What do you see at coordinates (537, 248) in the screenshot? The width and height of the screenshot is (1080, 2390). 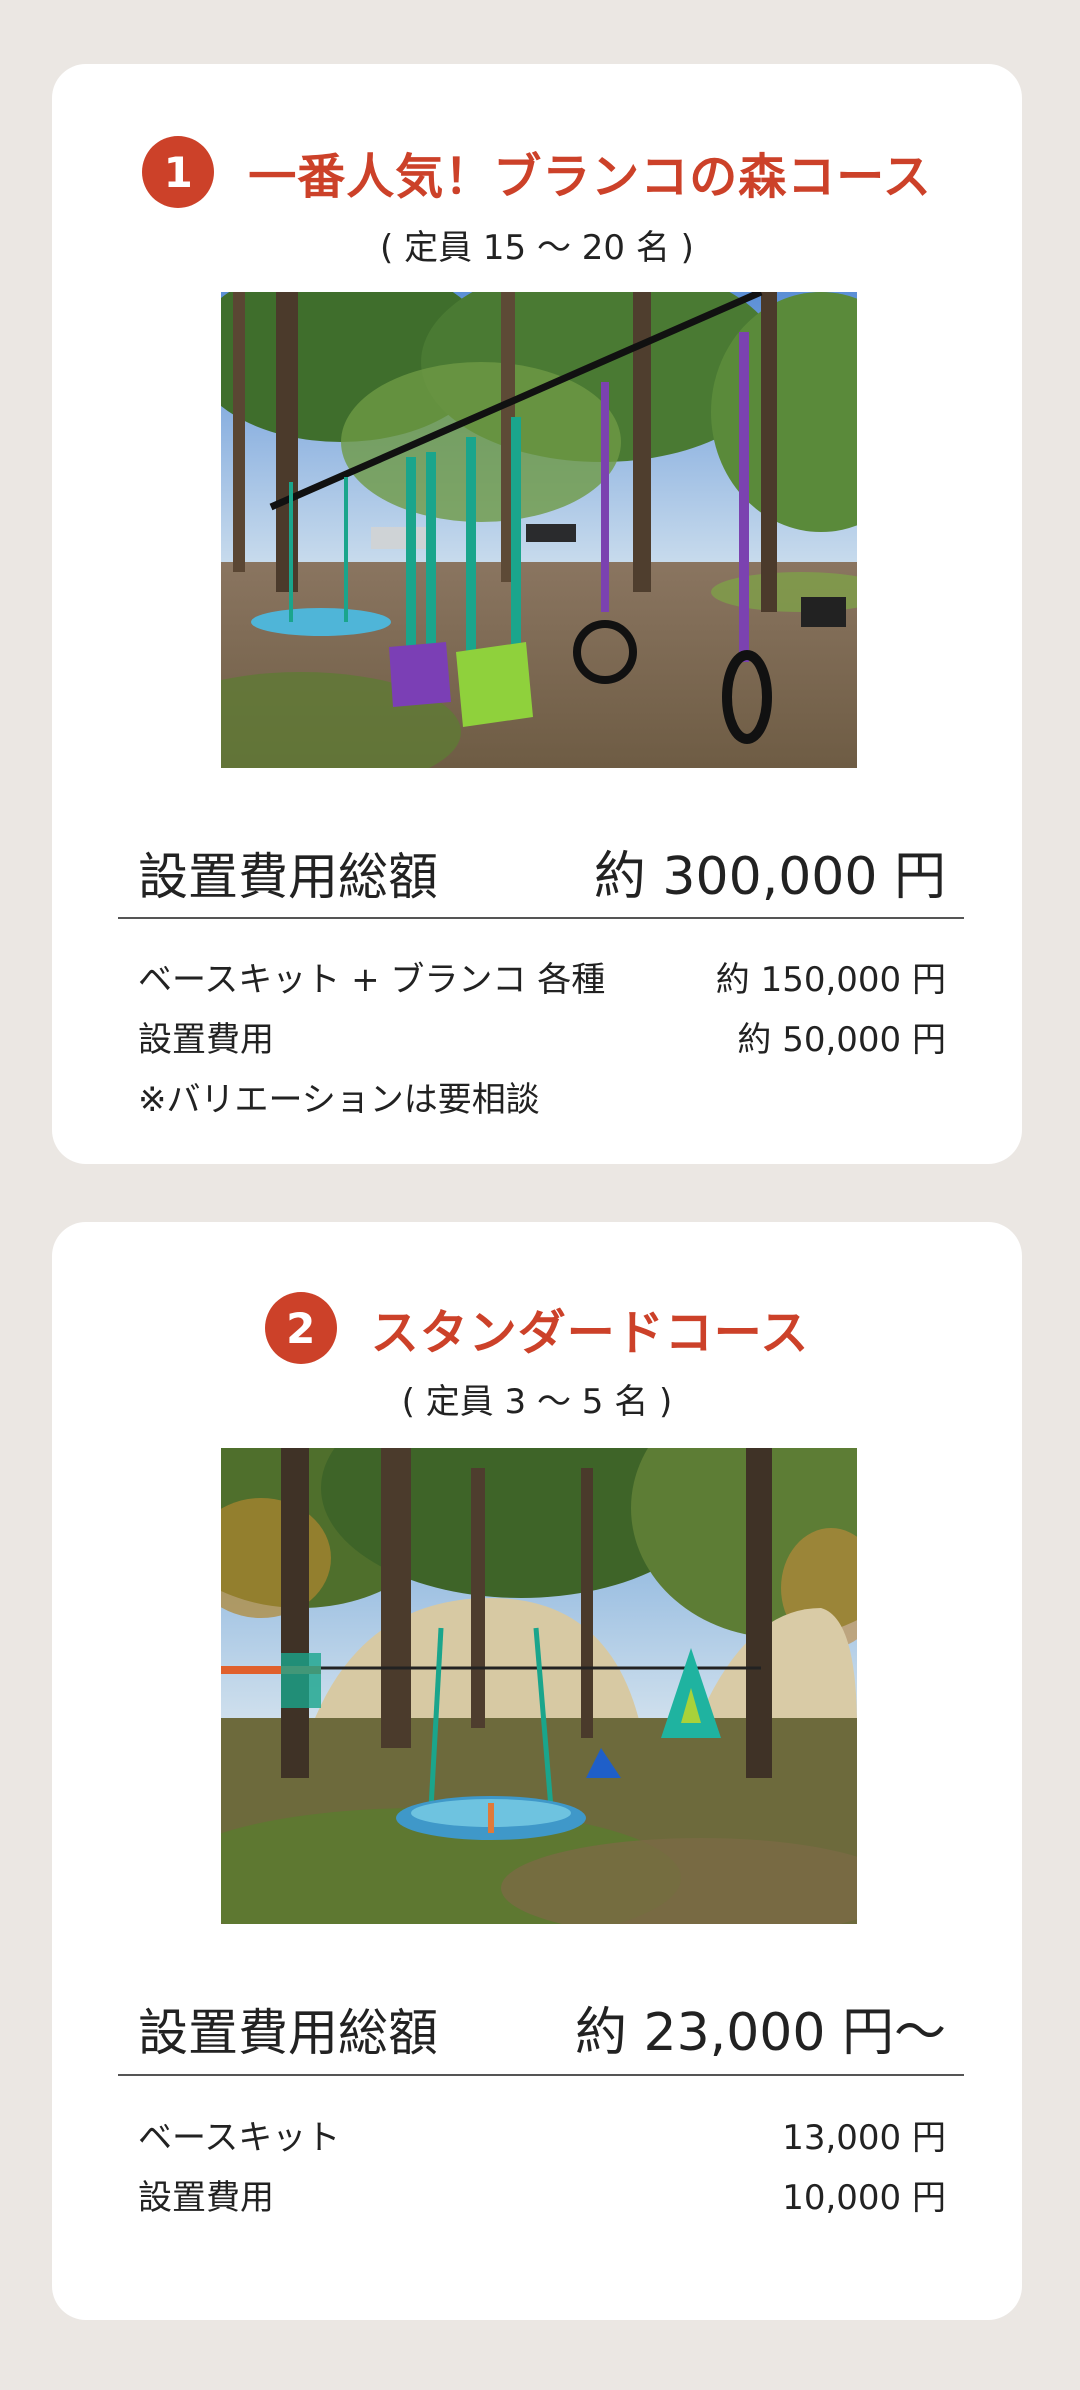 I see `course-capacity: ( 定員 15 〜 20 名 )` at bounding box center [537, 248].